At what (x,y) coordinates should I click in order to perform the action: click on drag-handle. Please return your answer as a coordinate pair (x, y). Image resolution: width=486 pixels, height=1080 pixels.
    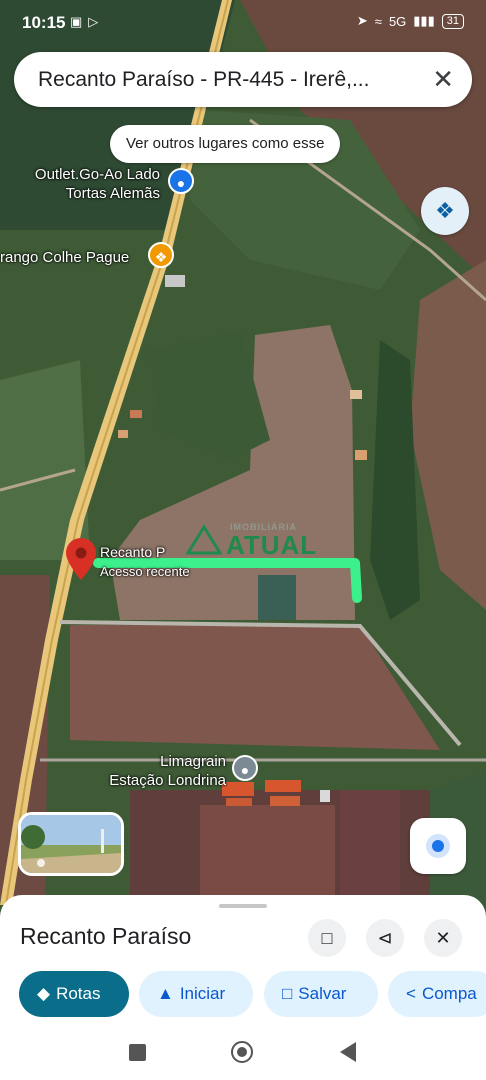
    Looking at the image, I should click on (243, 906).